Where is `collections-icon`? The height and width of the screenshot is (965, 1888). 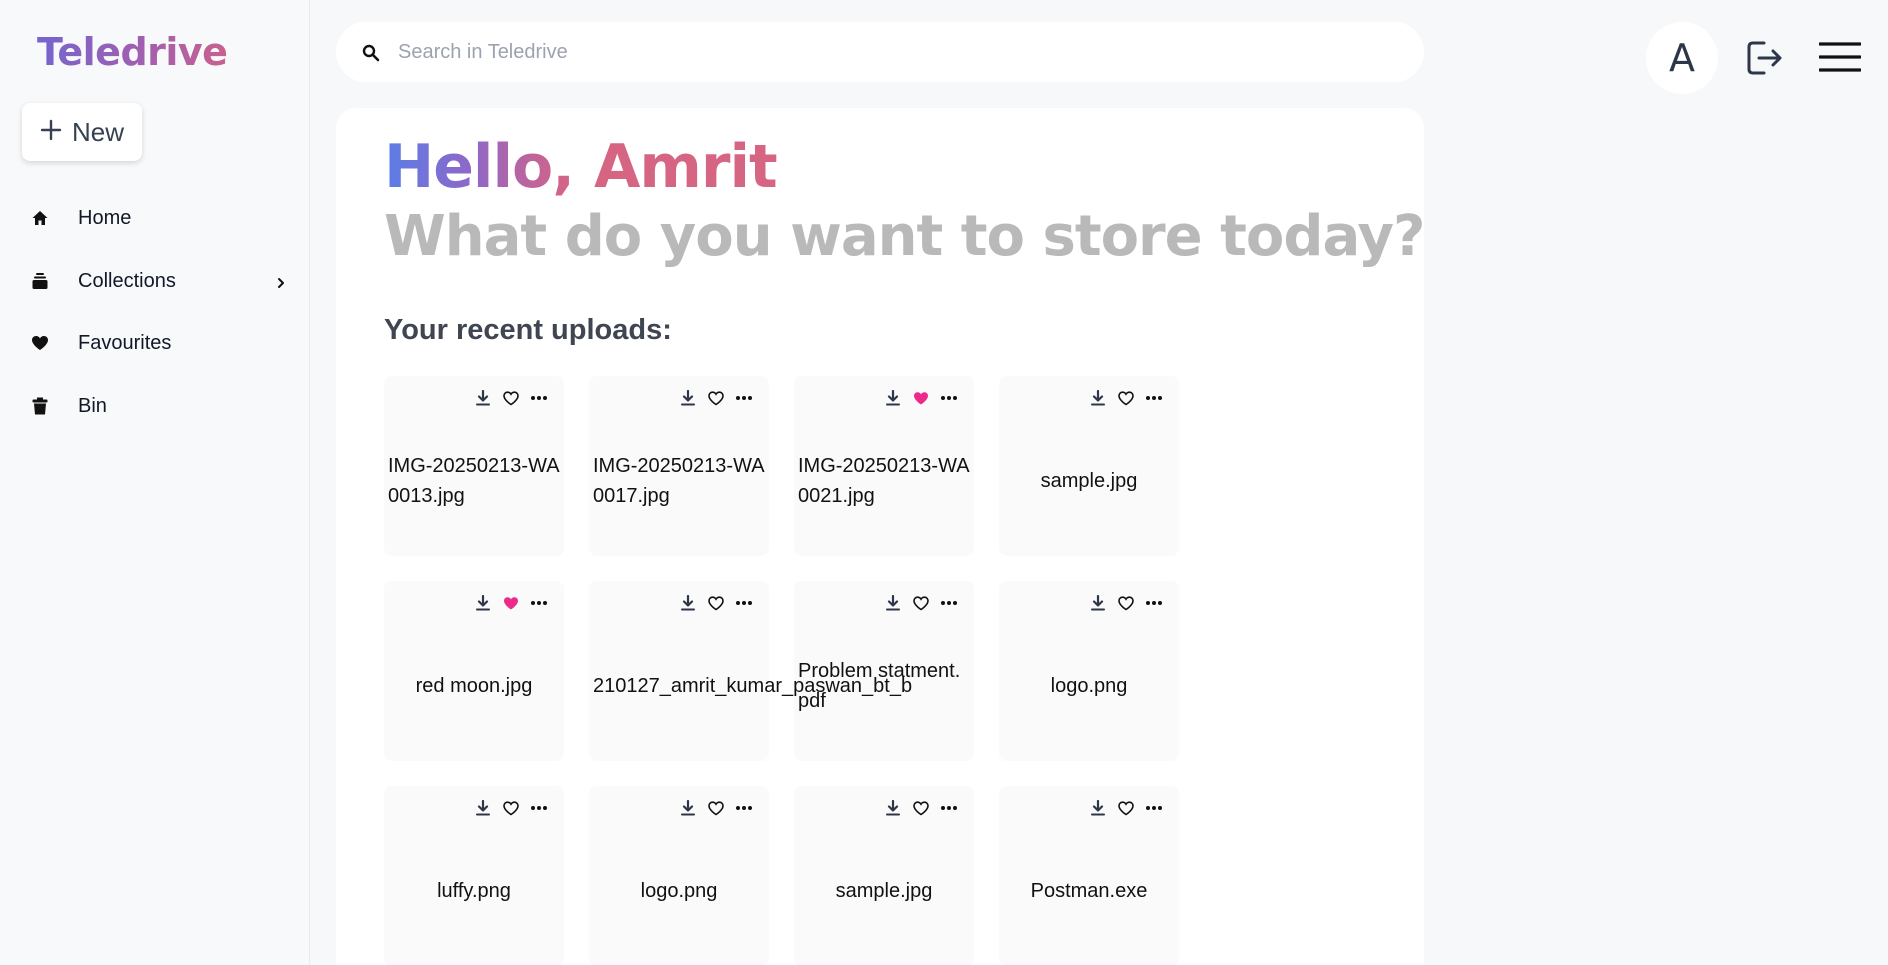
collections-icon is located at coordinates (40, 281).